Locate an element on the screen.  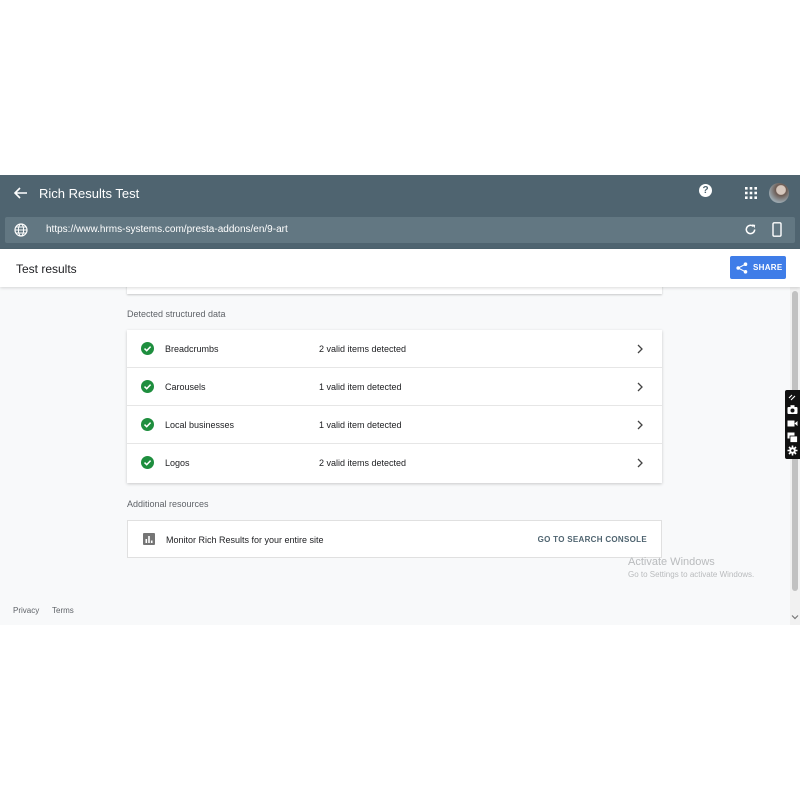
app-title: Rich Results Test is located at coordinates (89, 193).